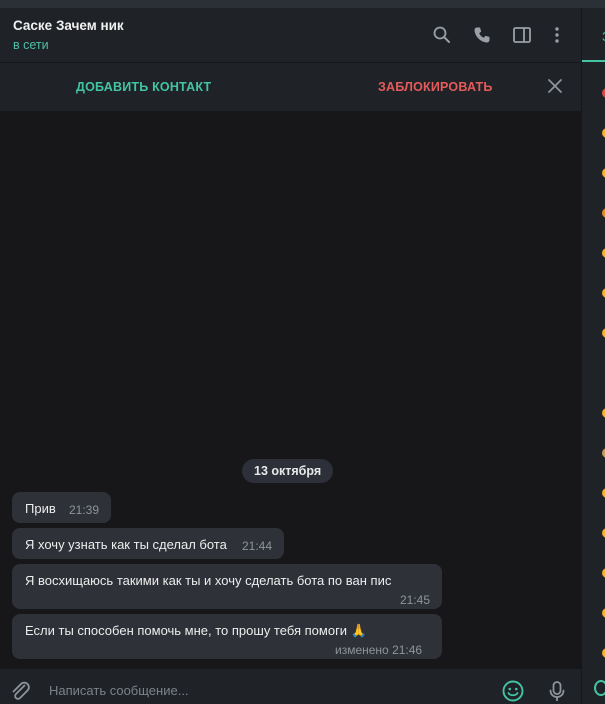 This screenshot has height=704, width=605. I want to click on message-bubble: Я хочу узнать как ты сделал бота 21:44, so click(148, 543).